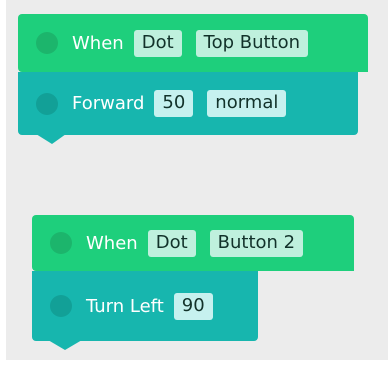 This screenshot has width=388, height=370. I want to click on distance-input: 50, so click(174, 103).